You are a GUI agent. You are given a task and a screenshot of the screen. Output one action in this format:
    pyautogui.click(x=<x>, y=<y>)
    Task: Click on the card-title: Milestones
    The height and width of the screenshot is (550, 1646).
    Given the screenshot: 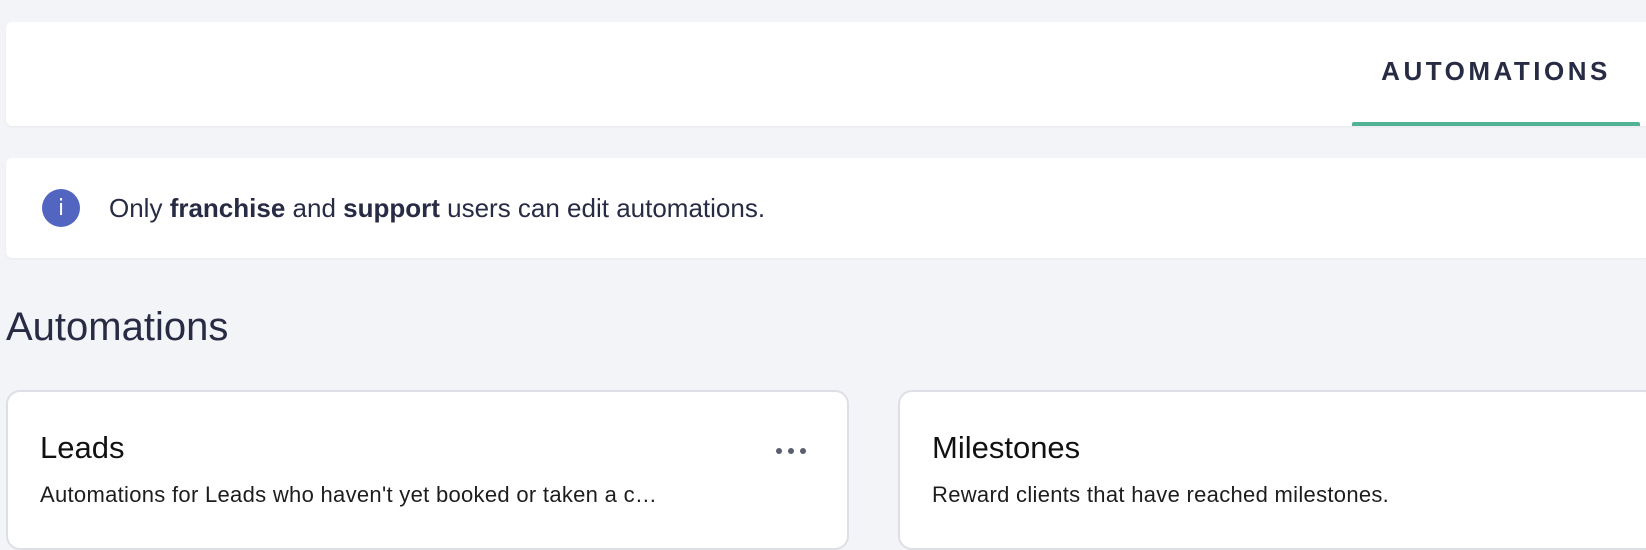 What is the action you would take?
    pyautogui.click(x=1006, y=447)
    